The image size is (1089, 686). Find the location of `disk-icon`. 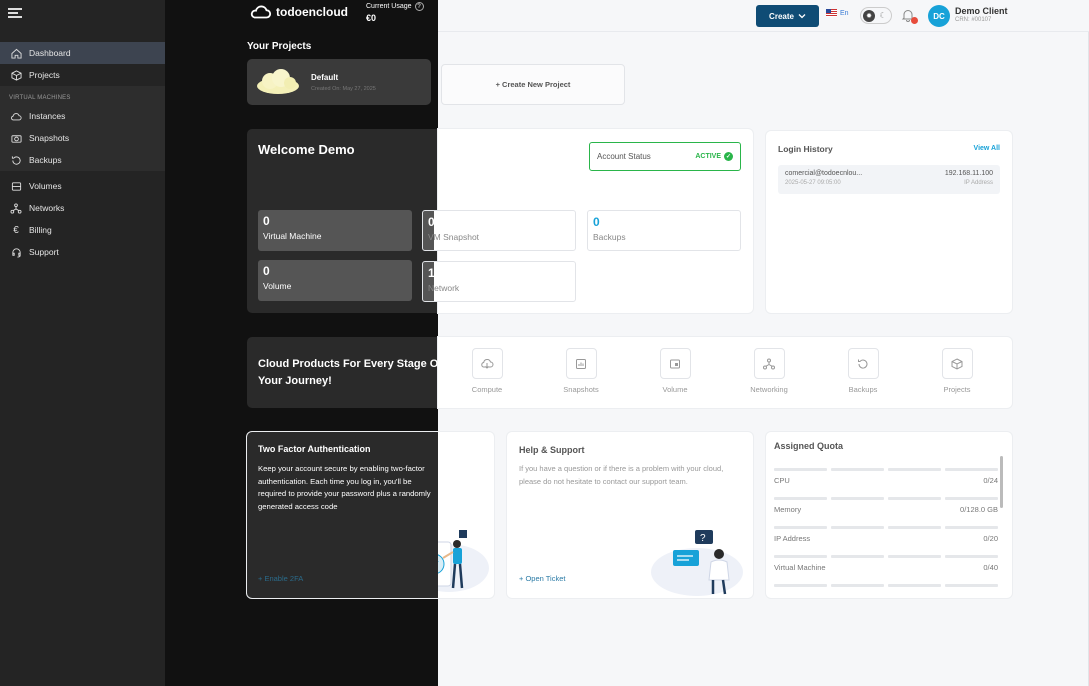

disk-icon is located at coordinates (16, 186).